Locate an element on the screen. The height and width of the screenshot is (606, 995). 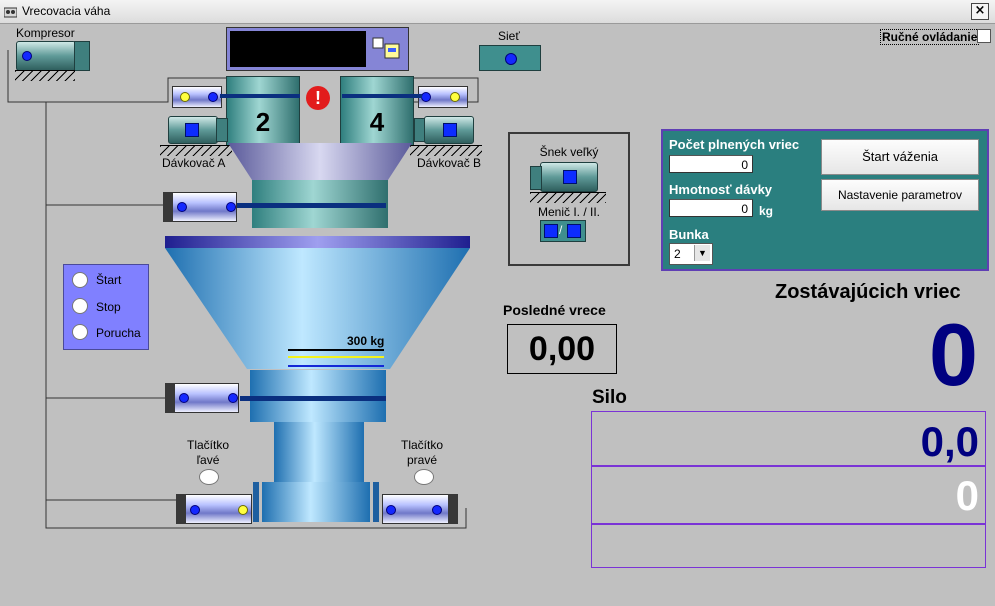
status-start-radio is located at coordinates (80, 280).